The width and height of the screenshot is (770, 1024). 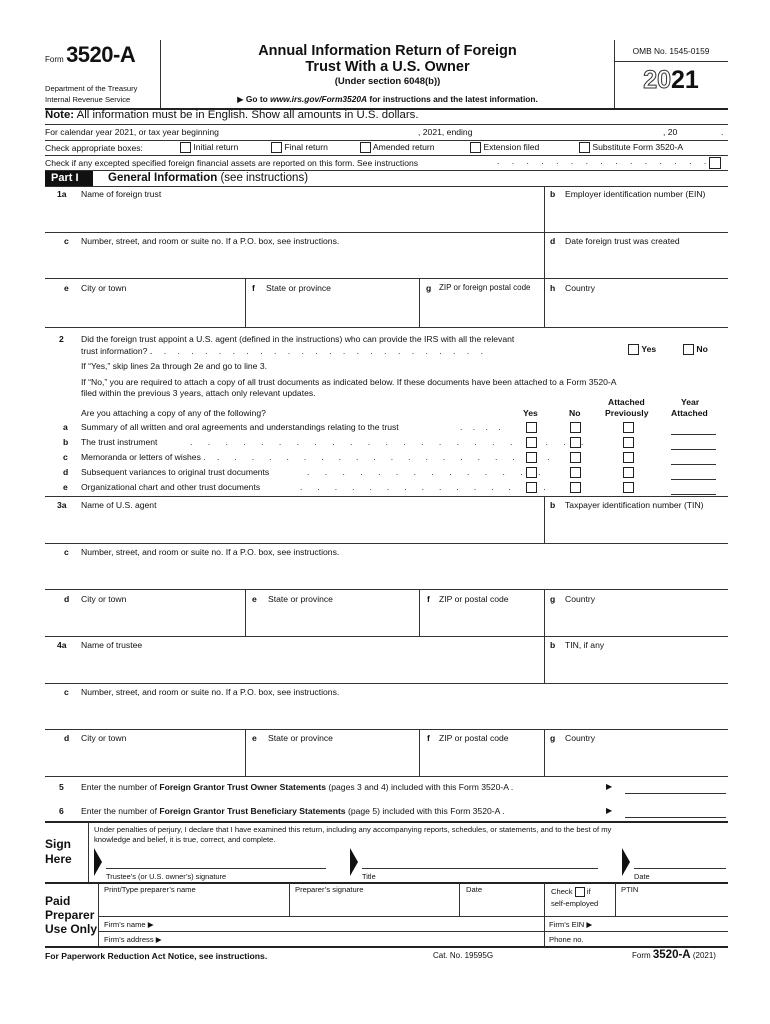 What do you see at coordinates (386, 327) in the screenshot?
I see `rule-1e` at bounding box center [386, 327].